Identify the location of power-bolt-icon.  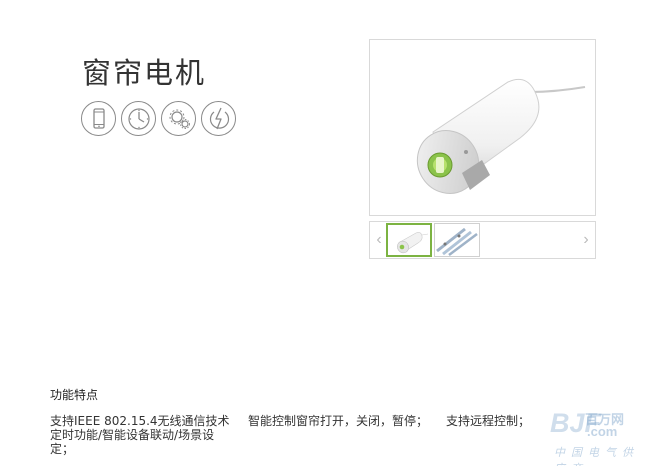
(218, 118).